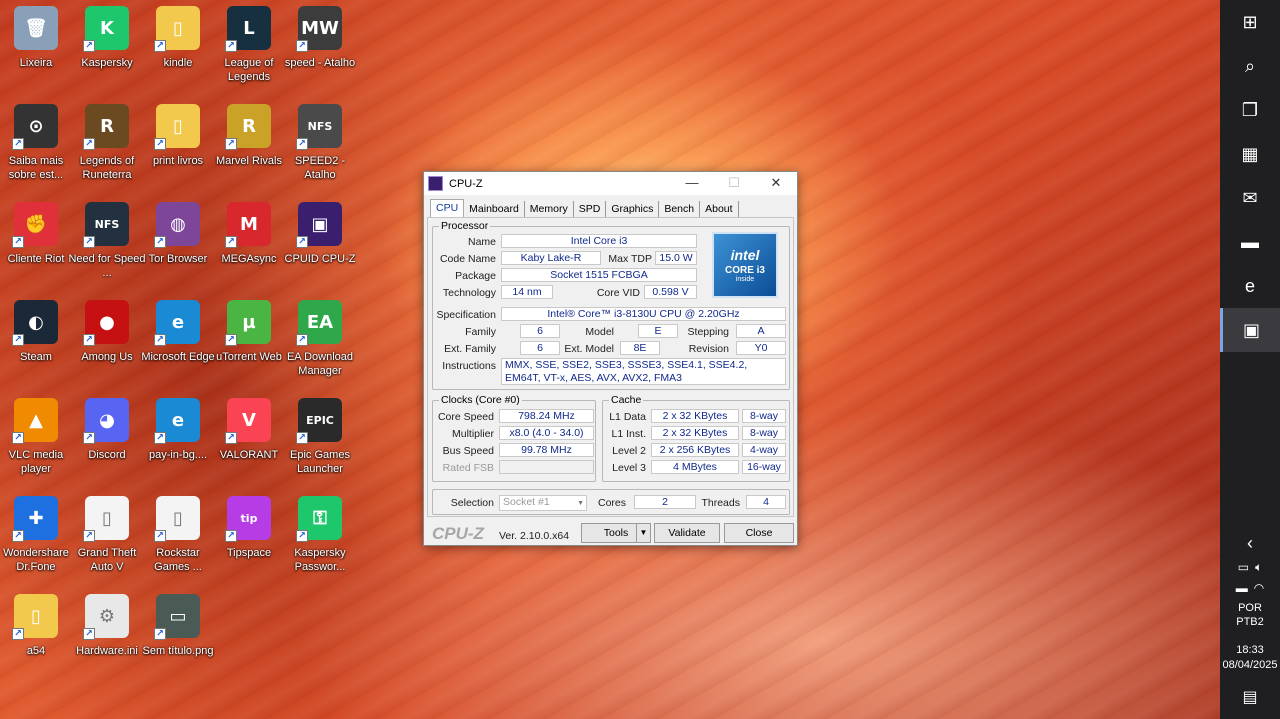 Image resolution: width=1280 pixels, height=719 pixels. Describe the element at coordinates (36, 46) in the screenshot. I see `desktop-icon: 🗑 Lixeira` at that location.